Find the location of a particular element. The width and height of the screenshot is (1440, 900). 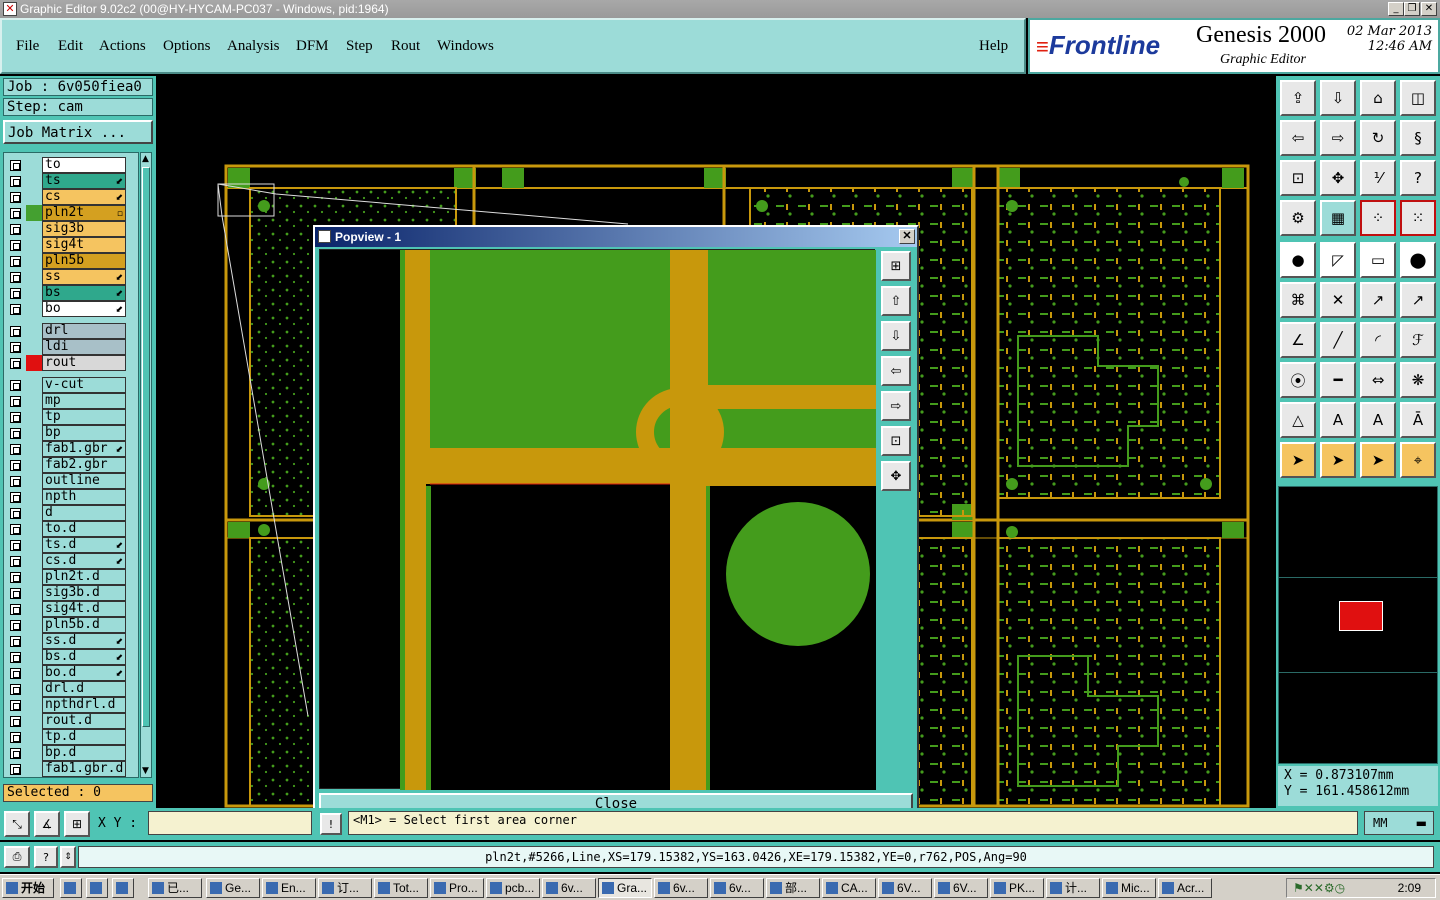

pad-add-icon: ● is located at coordinates (1298, 260).